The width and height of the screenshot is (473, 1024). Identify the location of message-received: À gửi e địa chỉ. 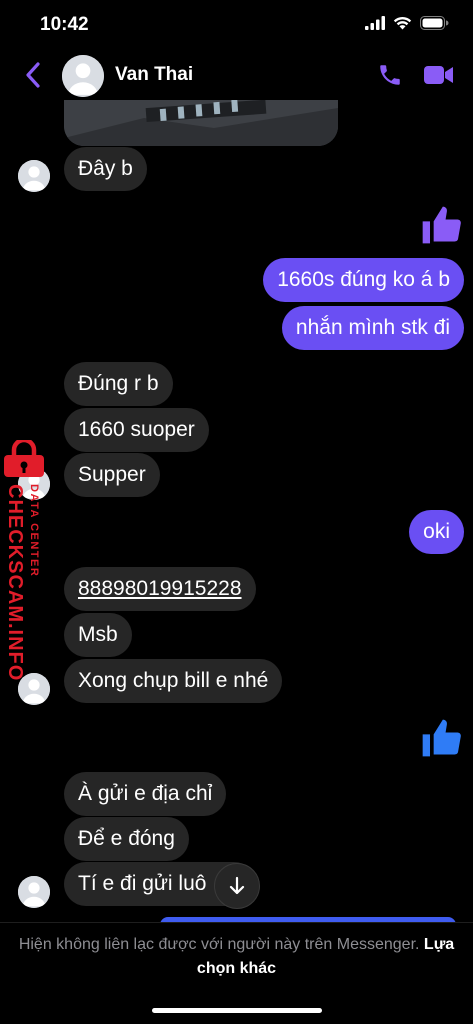
(145, 794).